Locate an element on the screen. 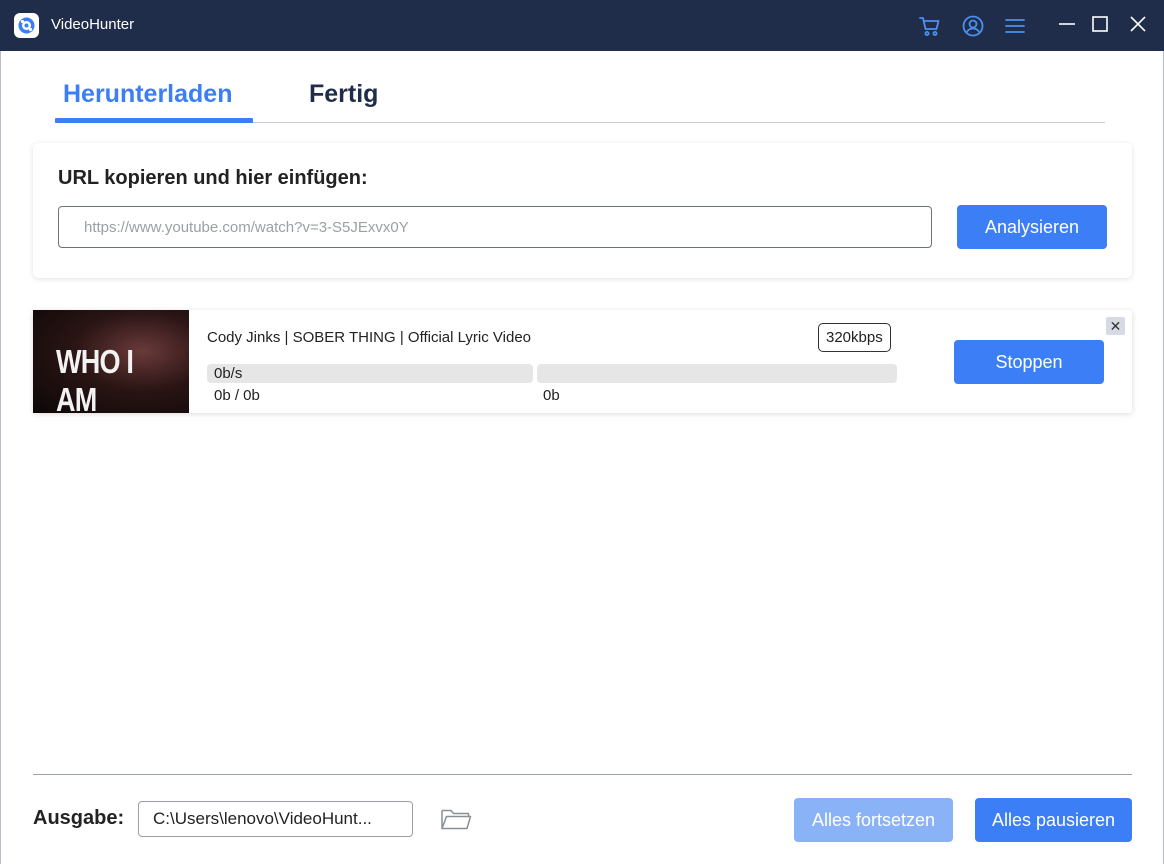  url-heading: URL kopieren und hier einfügen: is located at coordinates (213, 178).